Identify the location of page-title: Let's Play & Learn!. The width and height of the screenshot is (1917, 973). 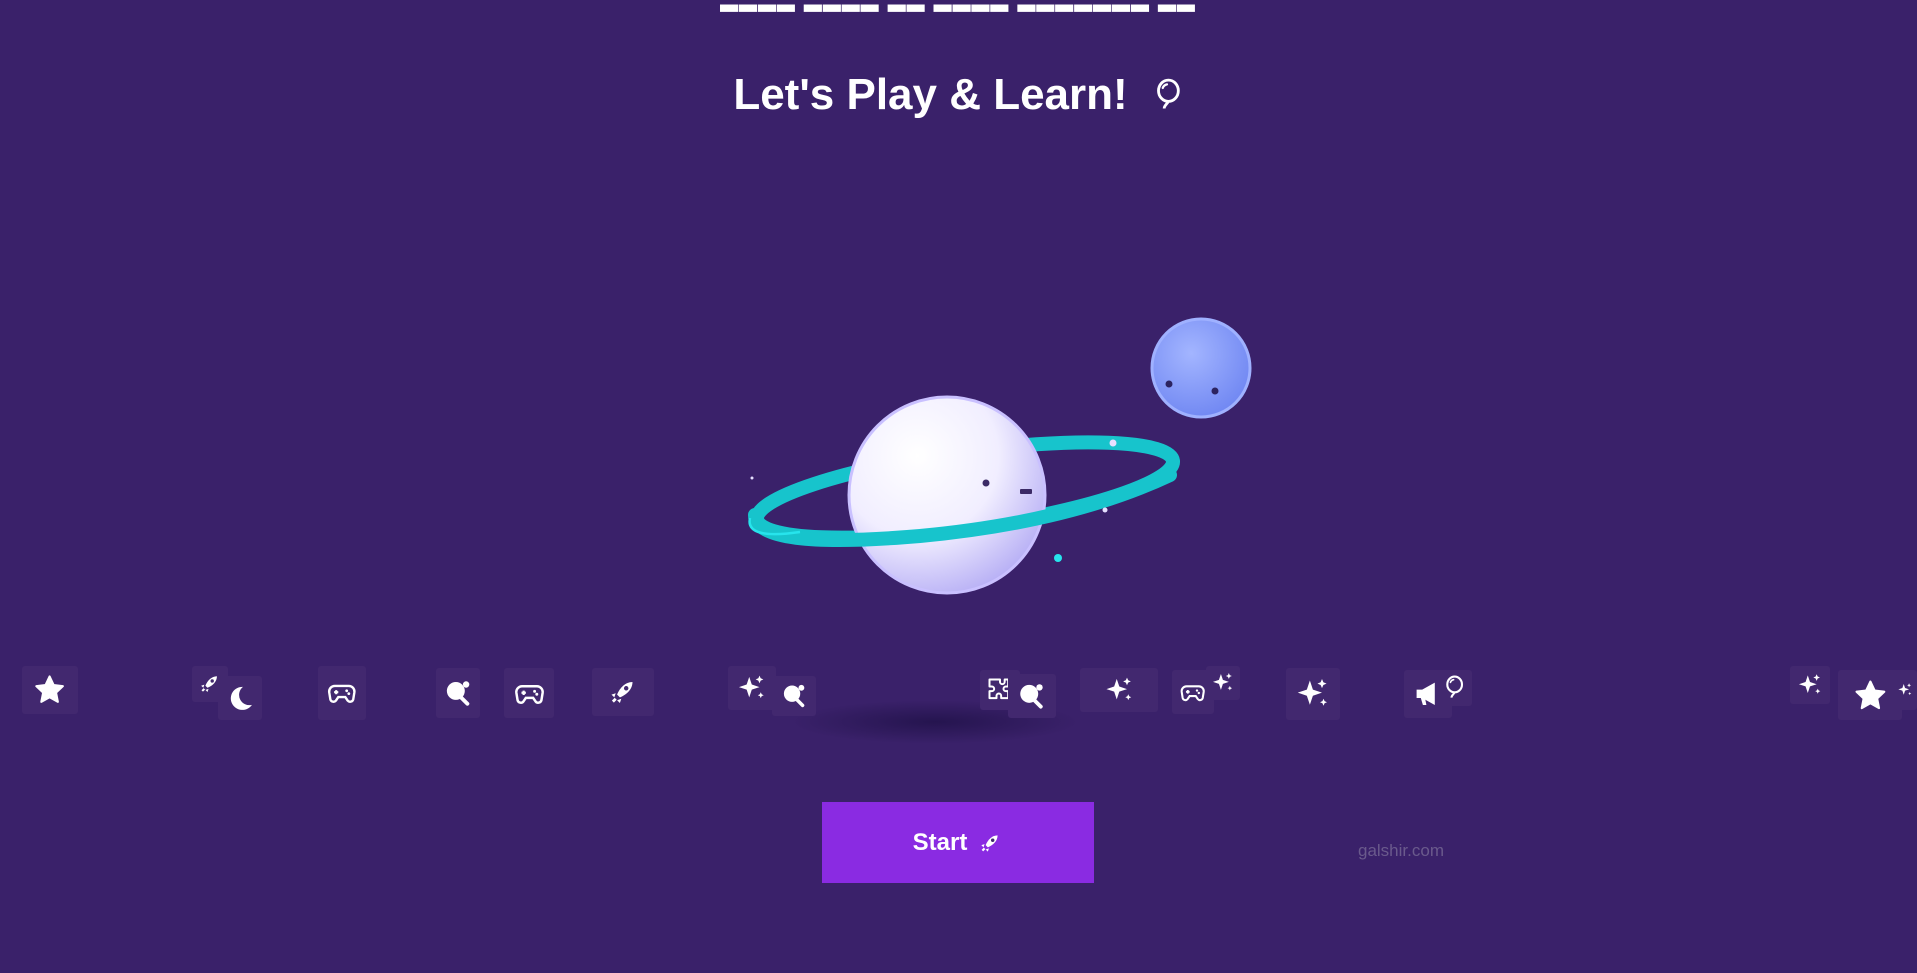
(958, 95).